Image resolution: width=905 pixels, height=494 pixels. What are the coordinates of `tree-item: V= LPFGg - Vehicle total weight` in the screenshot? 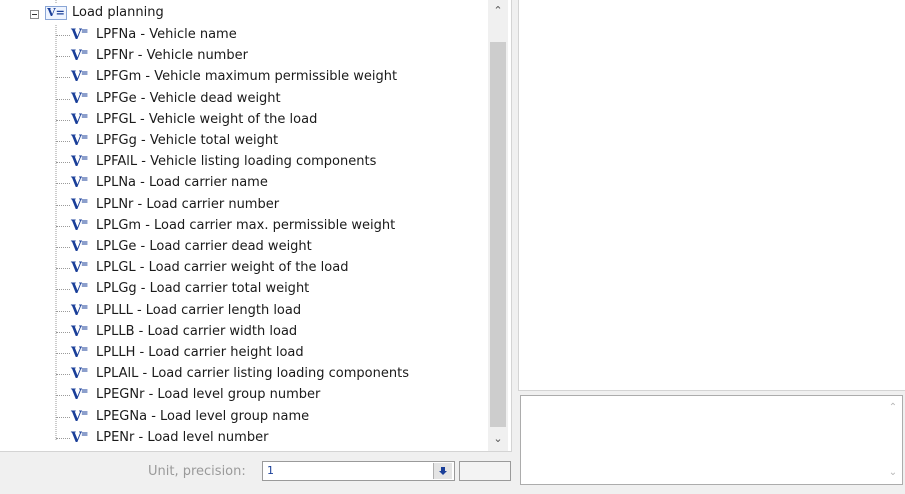 It's located at (240, 141).